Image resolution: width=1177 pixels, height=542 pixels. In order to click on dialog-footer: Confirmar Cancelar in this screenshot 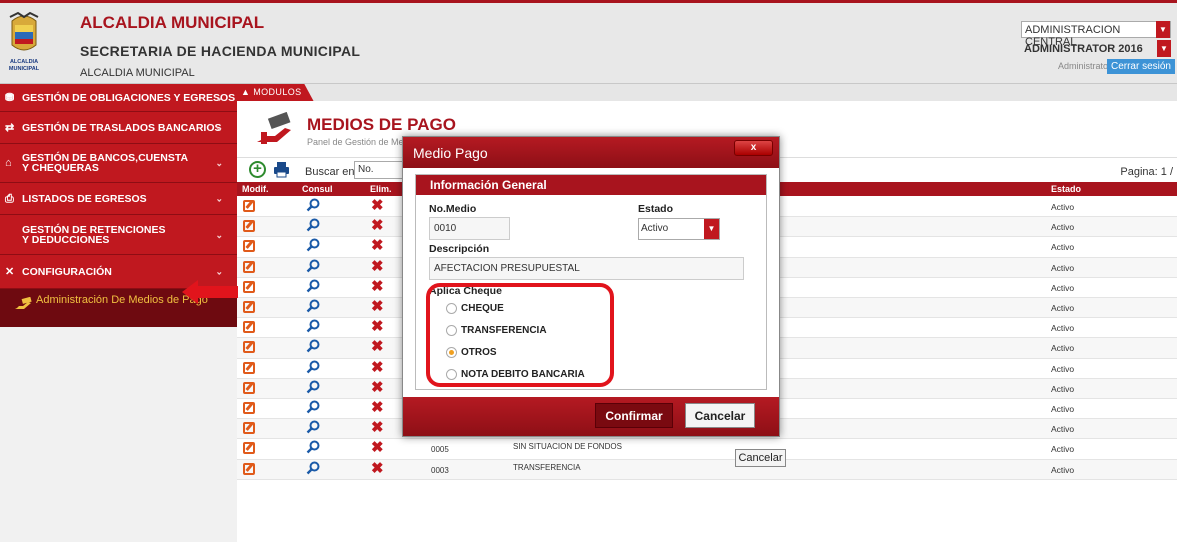, I will do `click(591, 416)`.